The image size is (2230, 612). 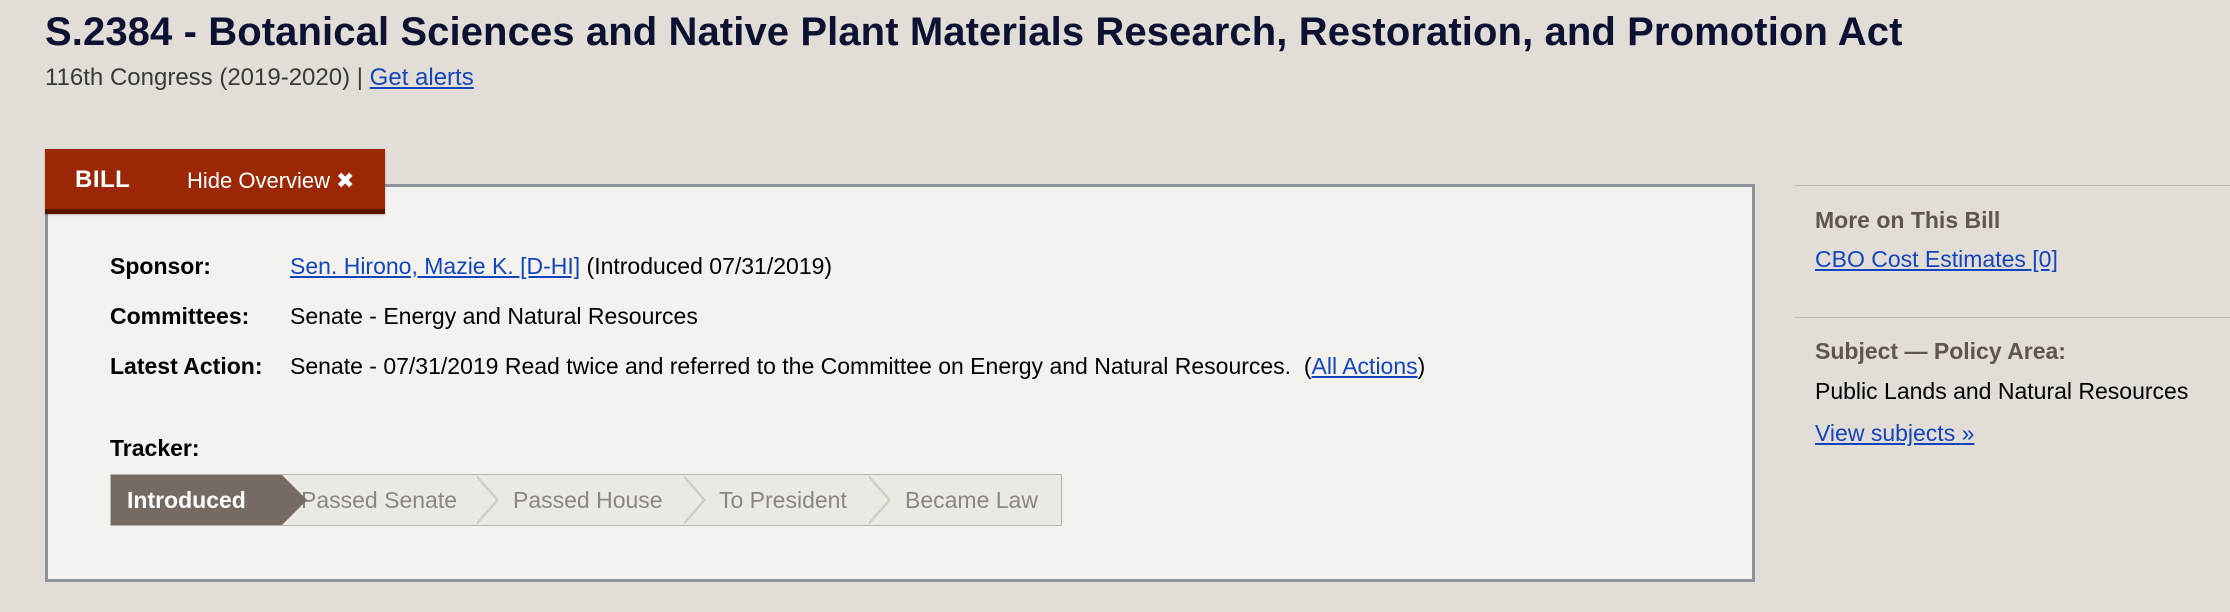 I want to click on tracker-step-passed-senate: Passed Senate, so click(x=379, y=500).